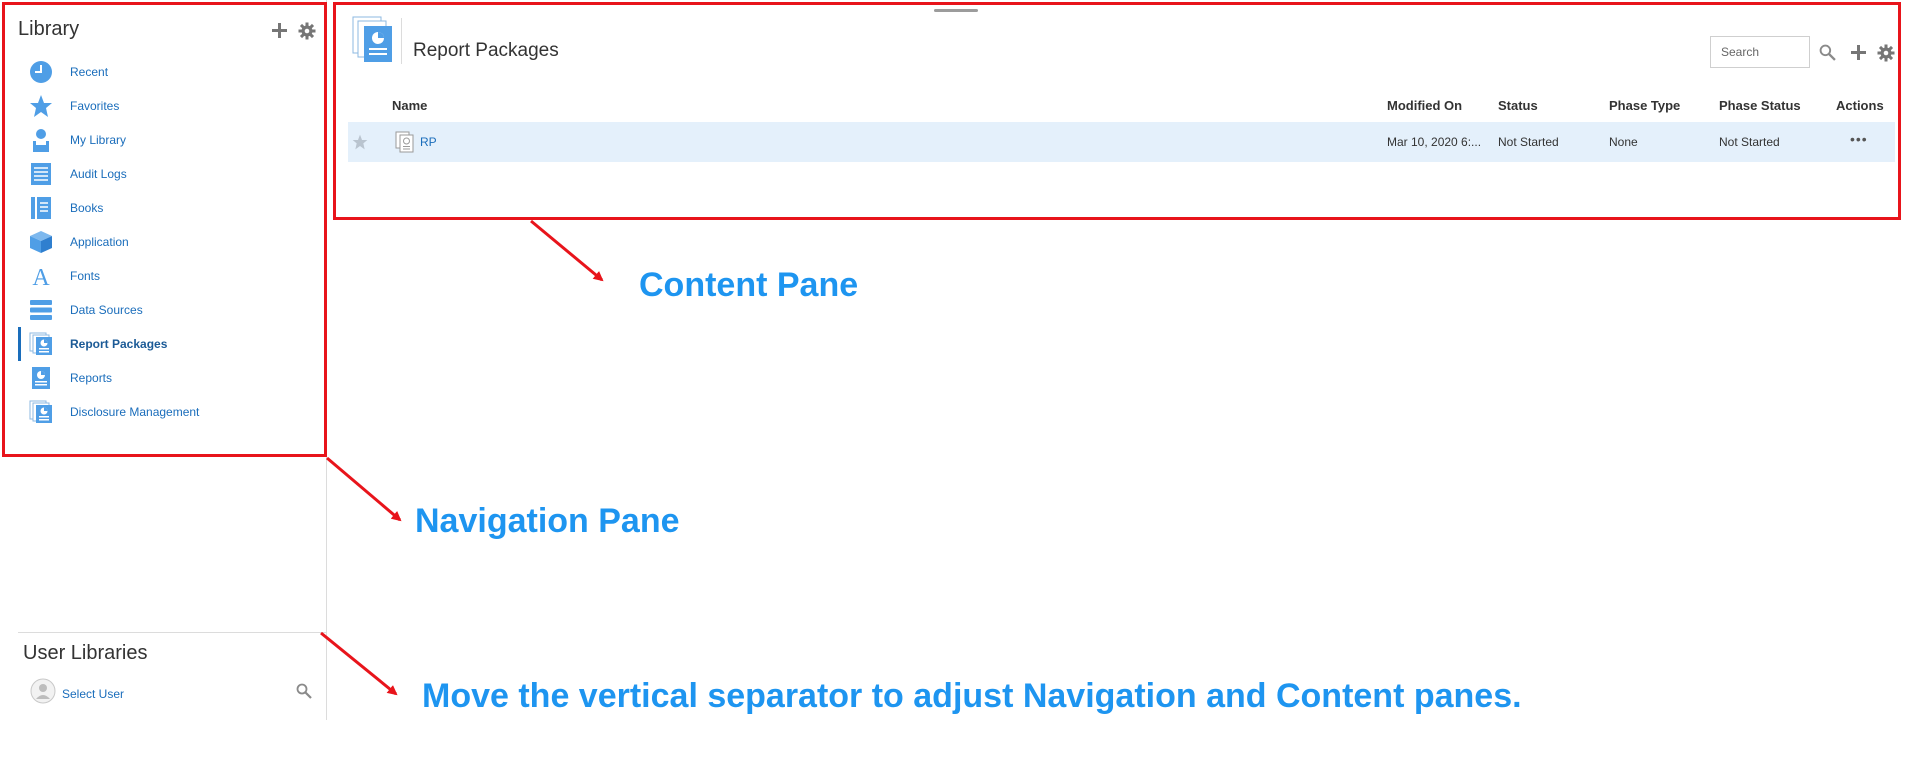 This screenshot has width=1905, height=761. I want to click on annotation-arrows, so click(462, 457).